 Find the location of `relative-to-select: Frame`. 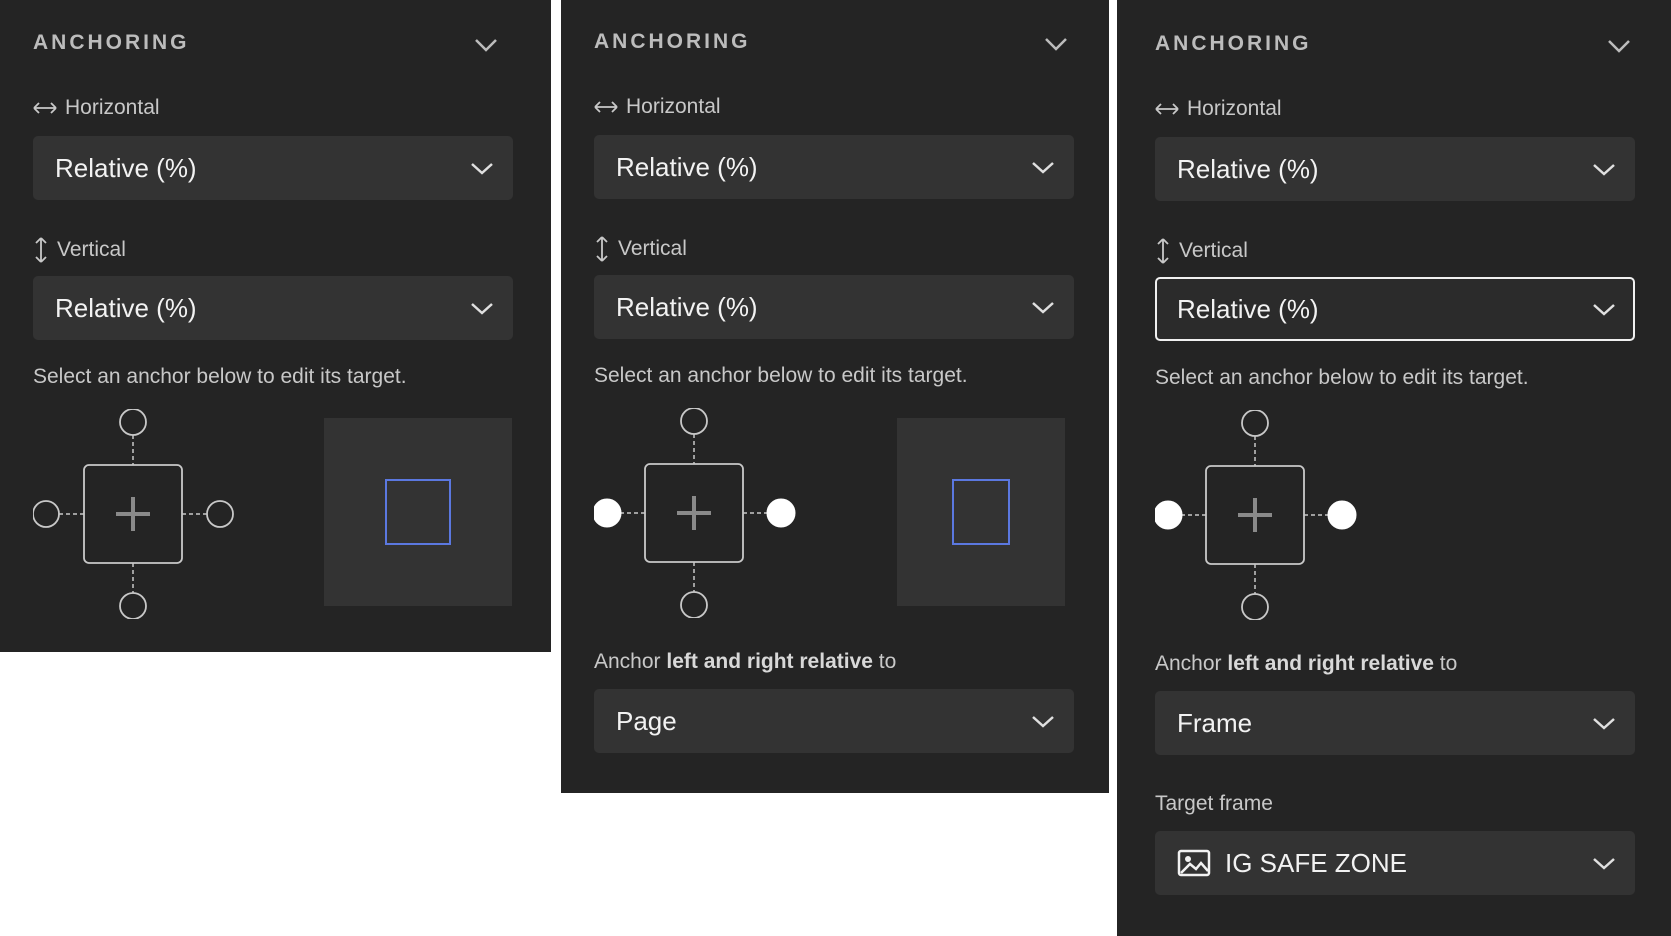

relative-to-select: Frame is located at coordinates (1395, 723).